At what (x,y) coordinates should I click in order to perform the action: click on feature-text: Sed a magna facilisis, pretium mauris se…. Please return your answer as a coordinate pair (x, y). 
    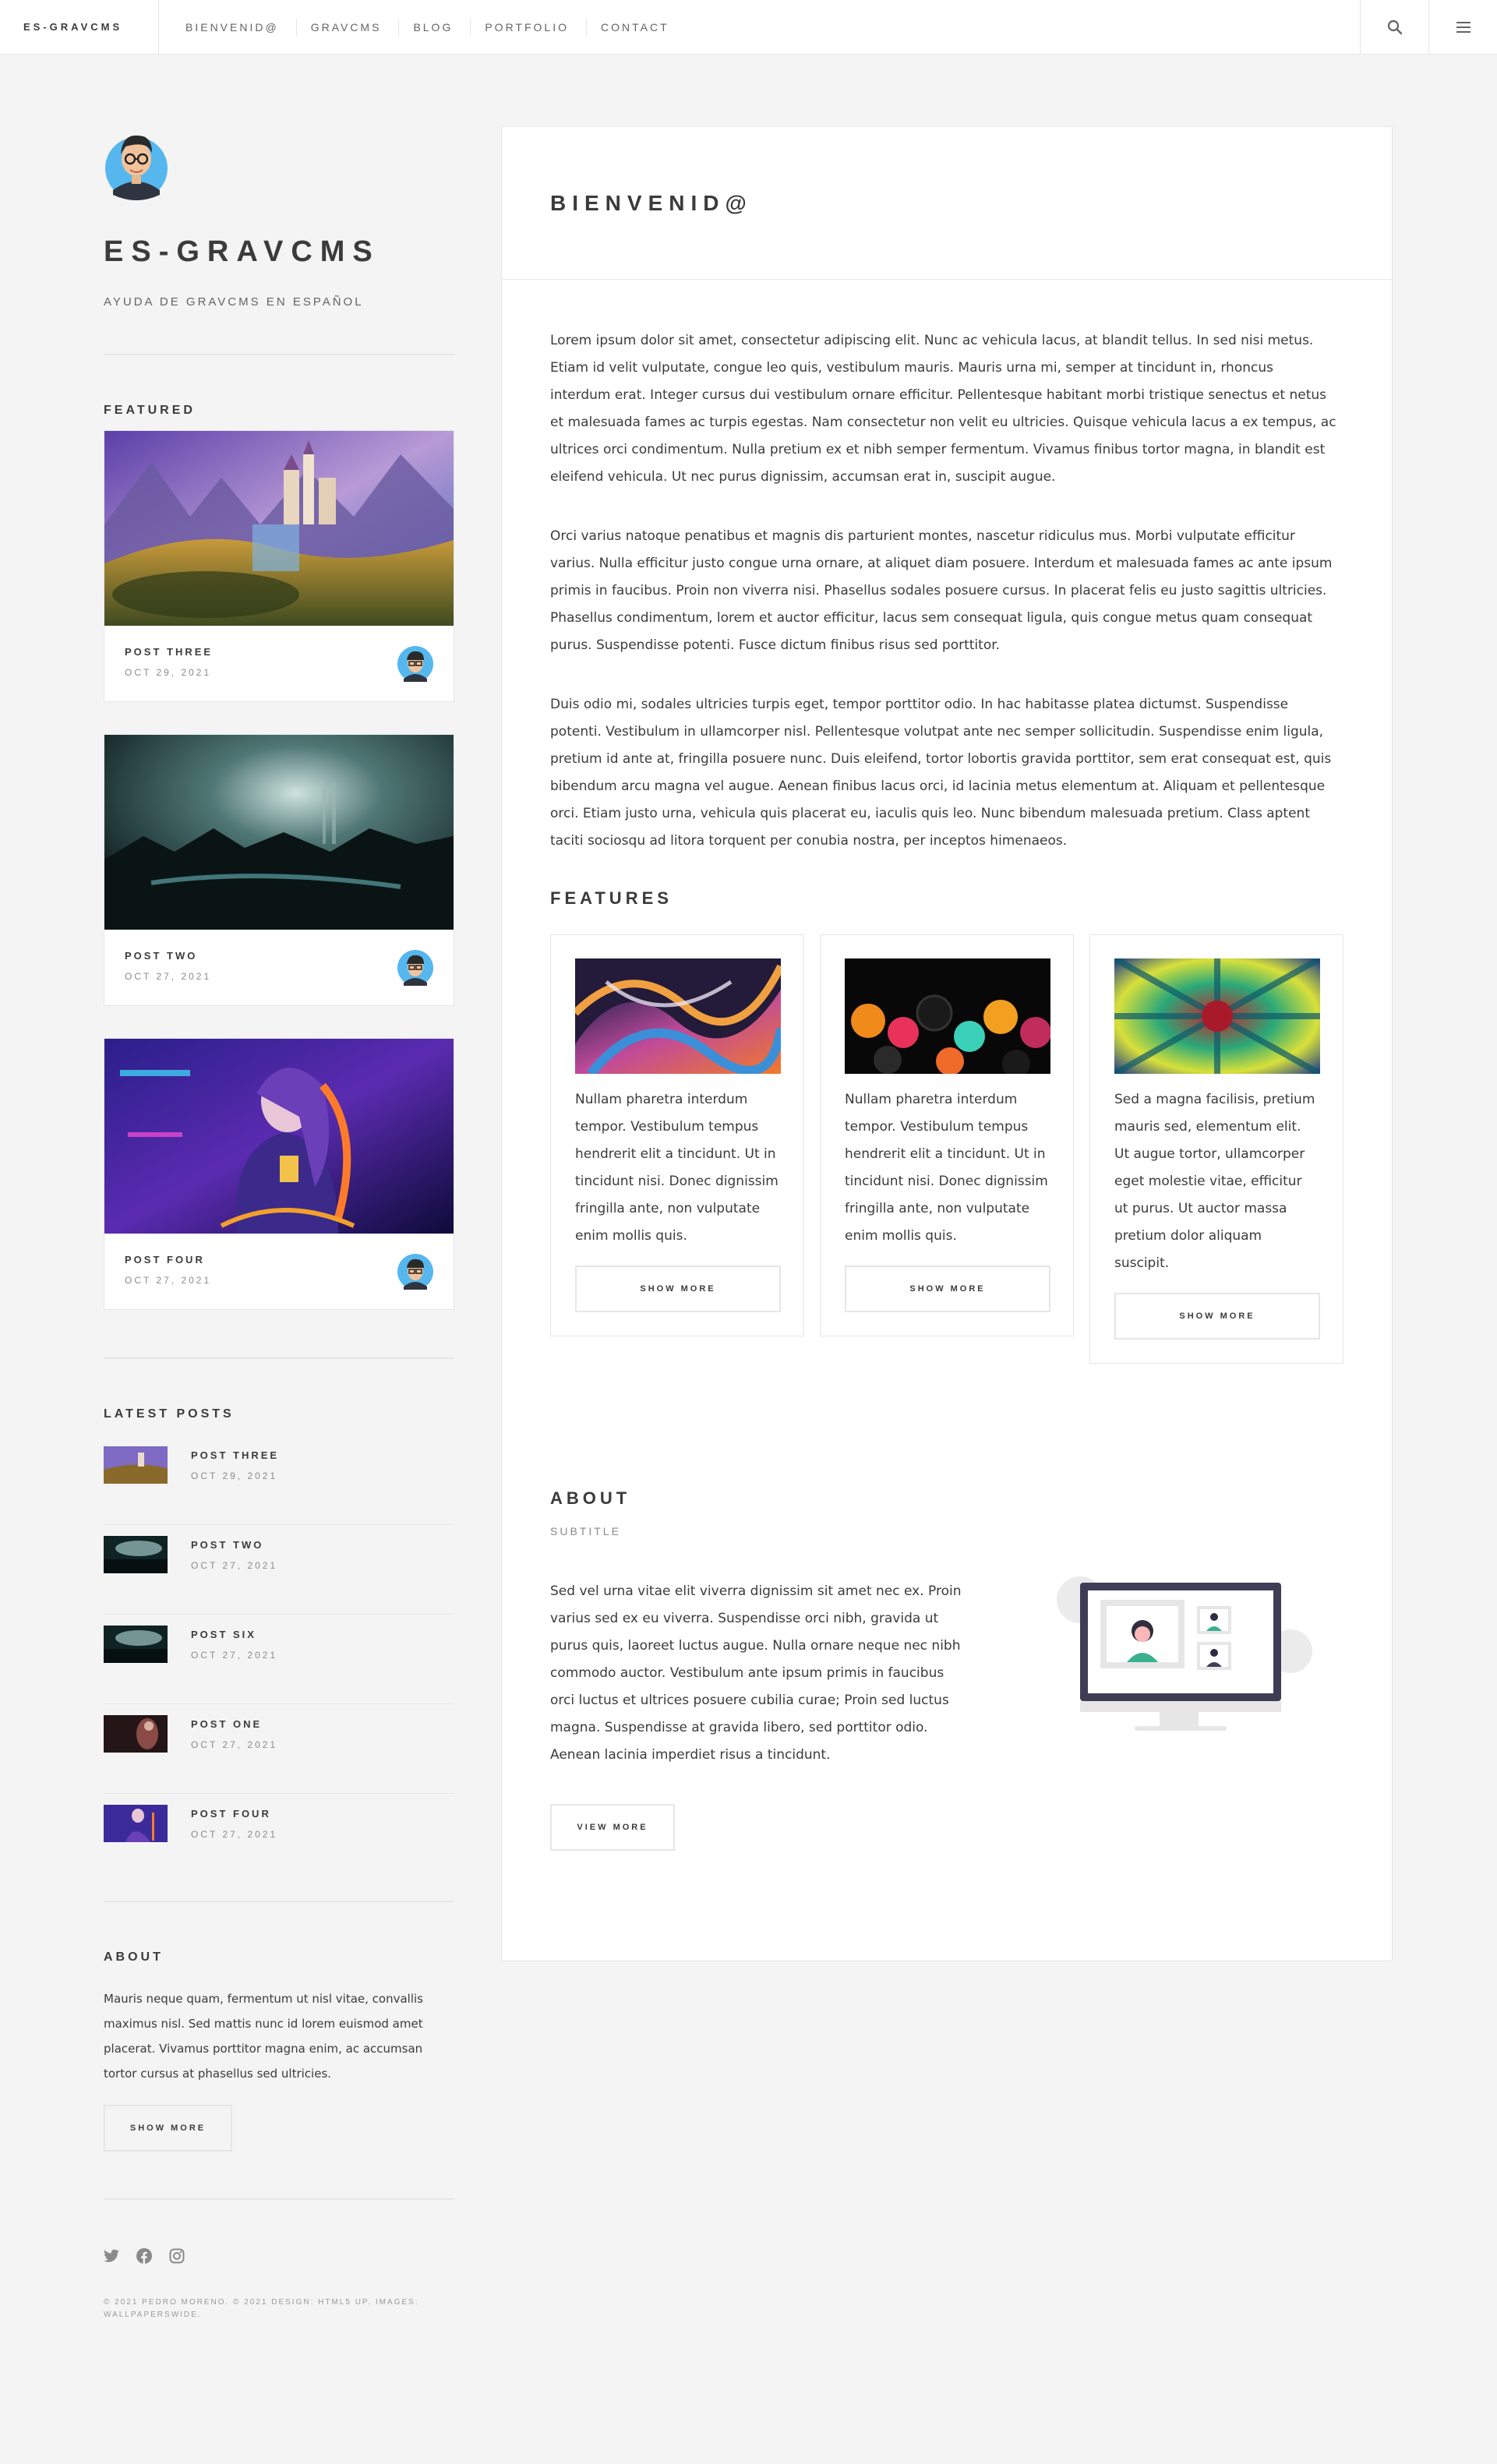
    Looking at the image, I should click on (1214, 1181).